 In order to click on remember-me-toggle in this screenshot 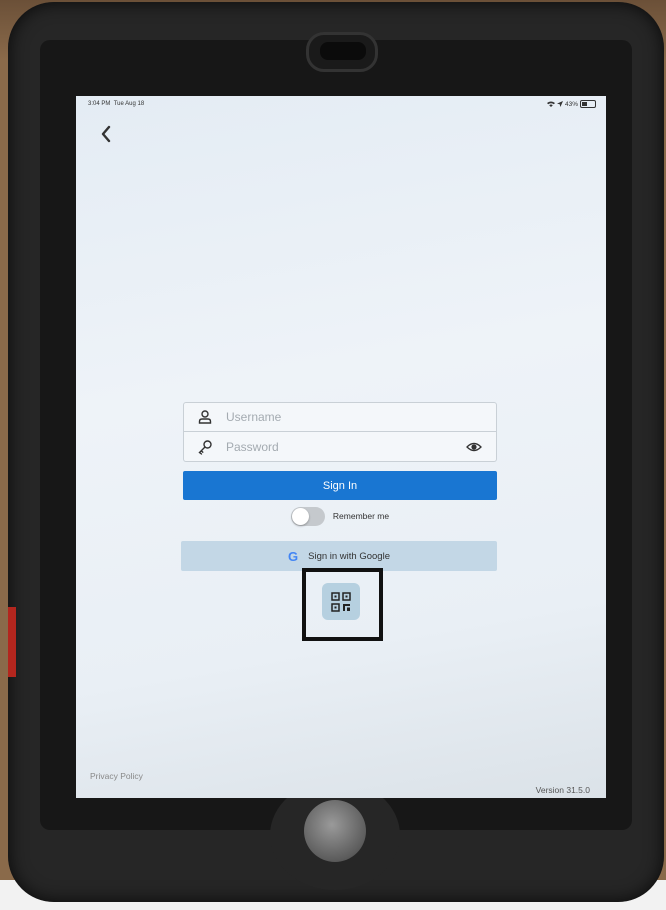, I will do `click(307, 516)`.